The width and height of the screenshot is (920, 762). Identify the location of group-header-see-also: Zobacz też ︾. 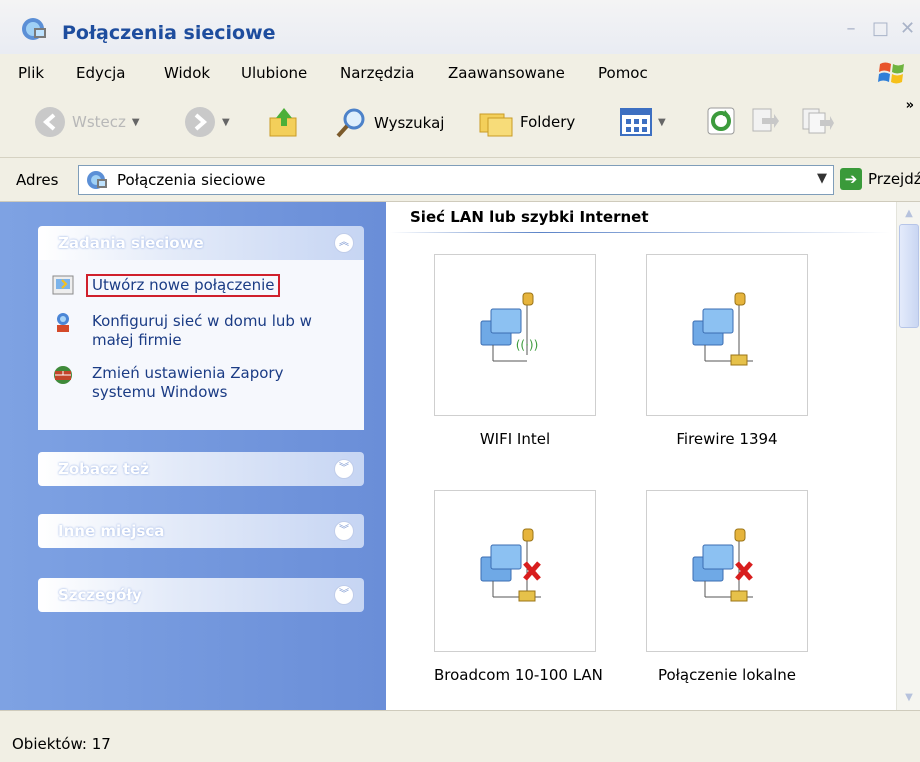
(201, 469).